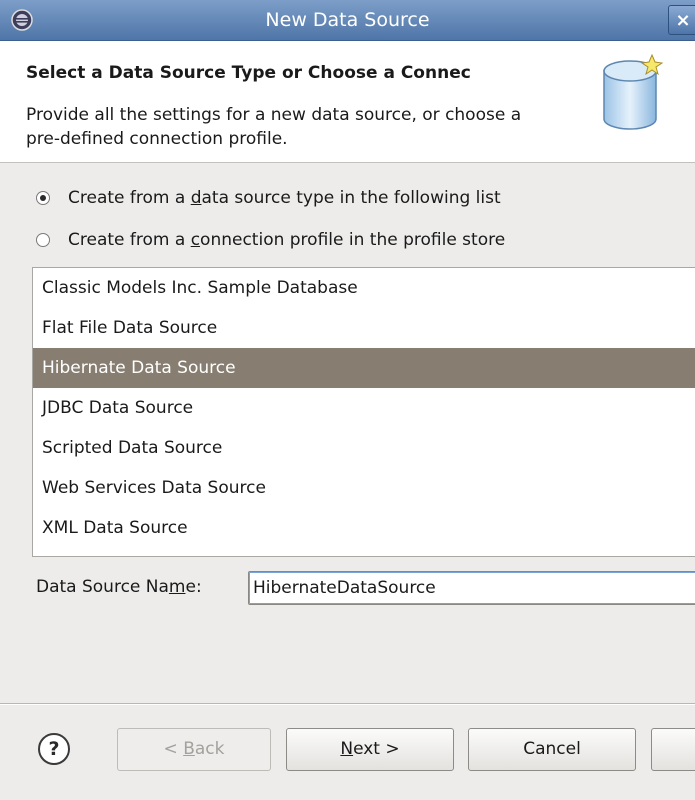  Describe the element at coordinates (673, 749) in the screenshot. I see `finish-button` at that location.